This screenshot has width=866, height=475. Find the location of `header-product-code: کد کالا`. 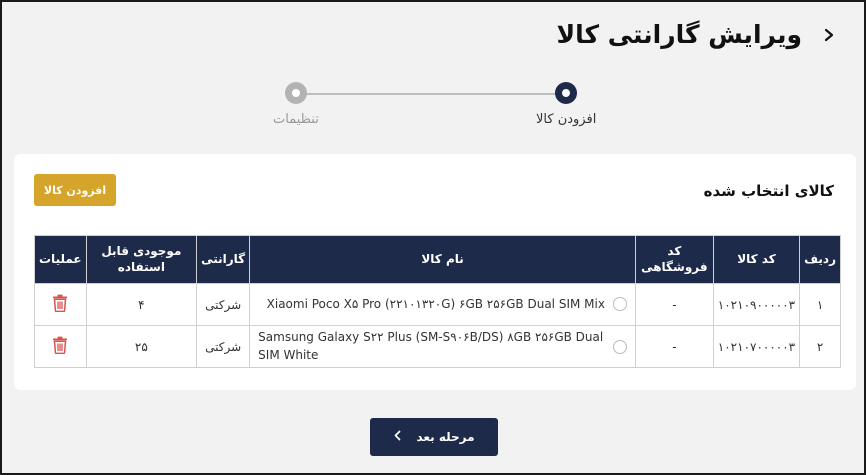

header-product-code: کد کالا is located at coordinates (756, 259).